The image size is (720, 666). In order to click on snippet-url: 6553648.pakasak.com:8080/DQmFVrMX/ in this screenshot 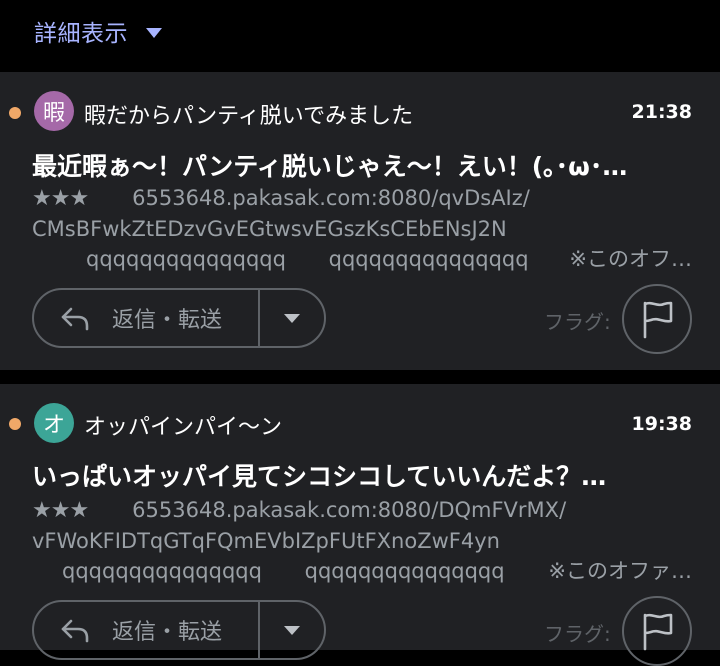, I will do `click(349, 510)`.